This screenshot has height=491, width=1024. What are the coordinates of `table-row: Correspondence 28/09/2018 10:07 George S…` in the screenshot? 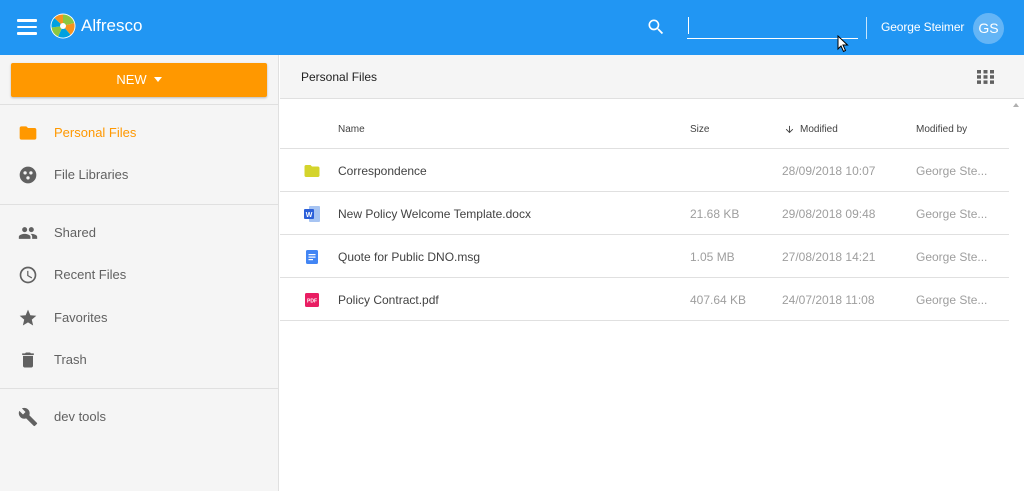 It's located at (644, 170).